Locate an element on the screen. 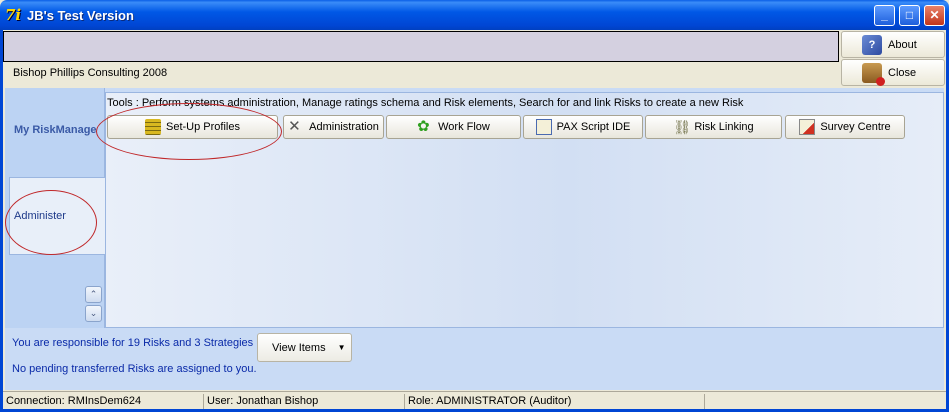 Image resolution: width=949 pixels, height=412 pixels. pax-script-ide-button: PAX Script IDE is located at coordinates (583, 127).